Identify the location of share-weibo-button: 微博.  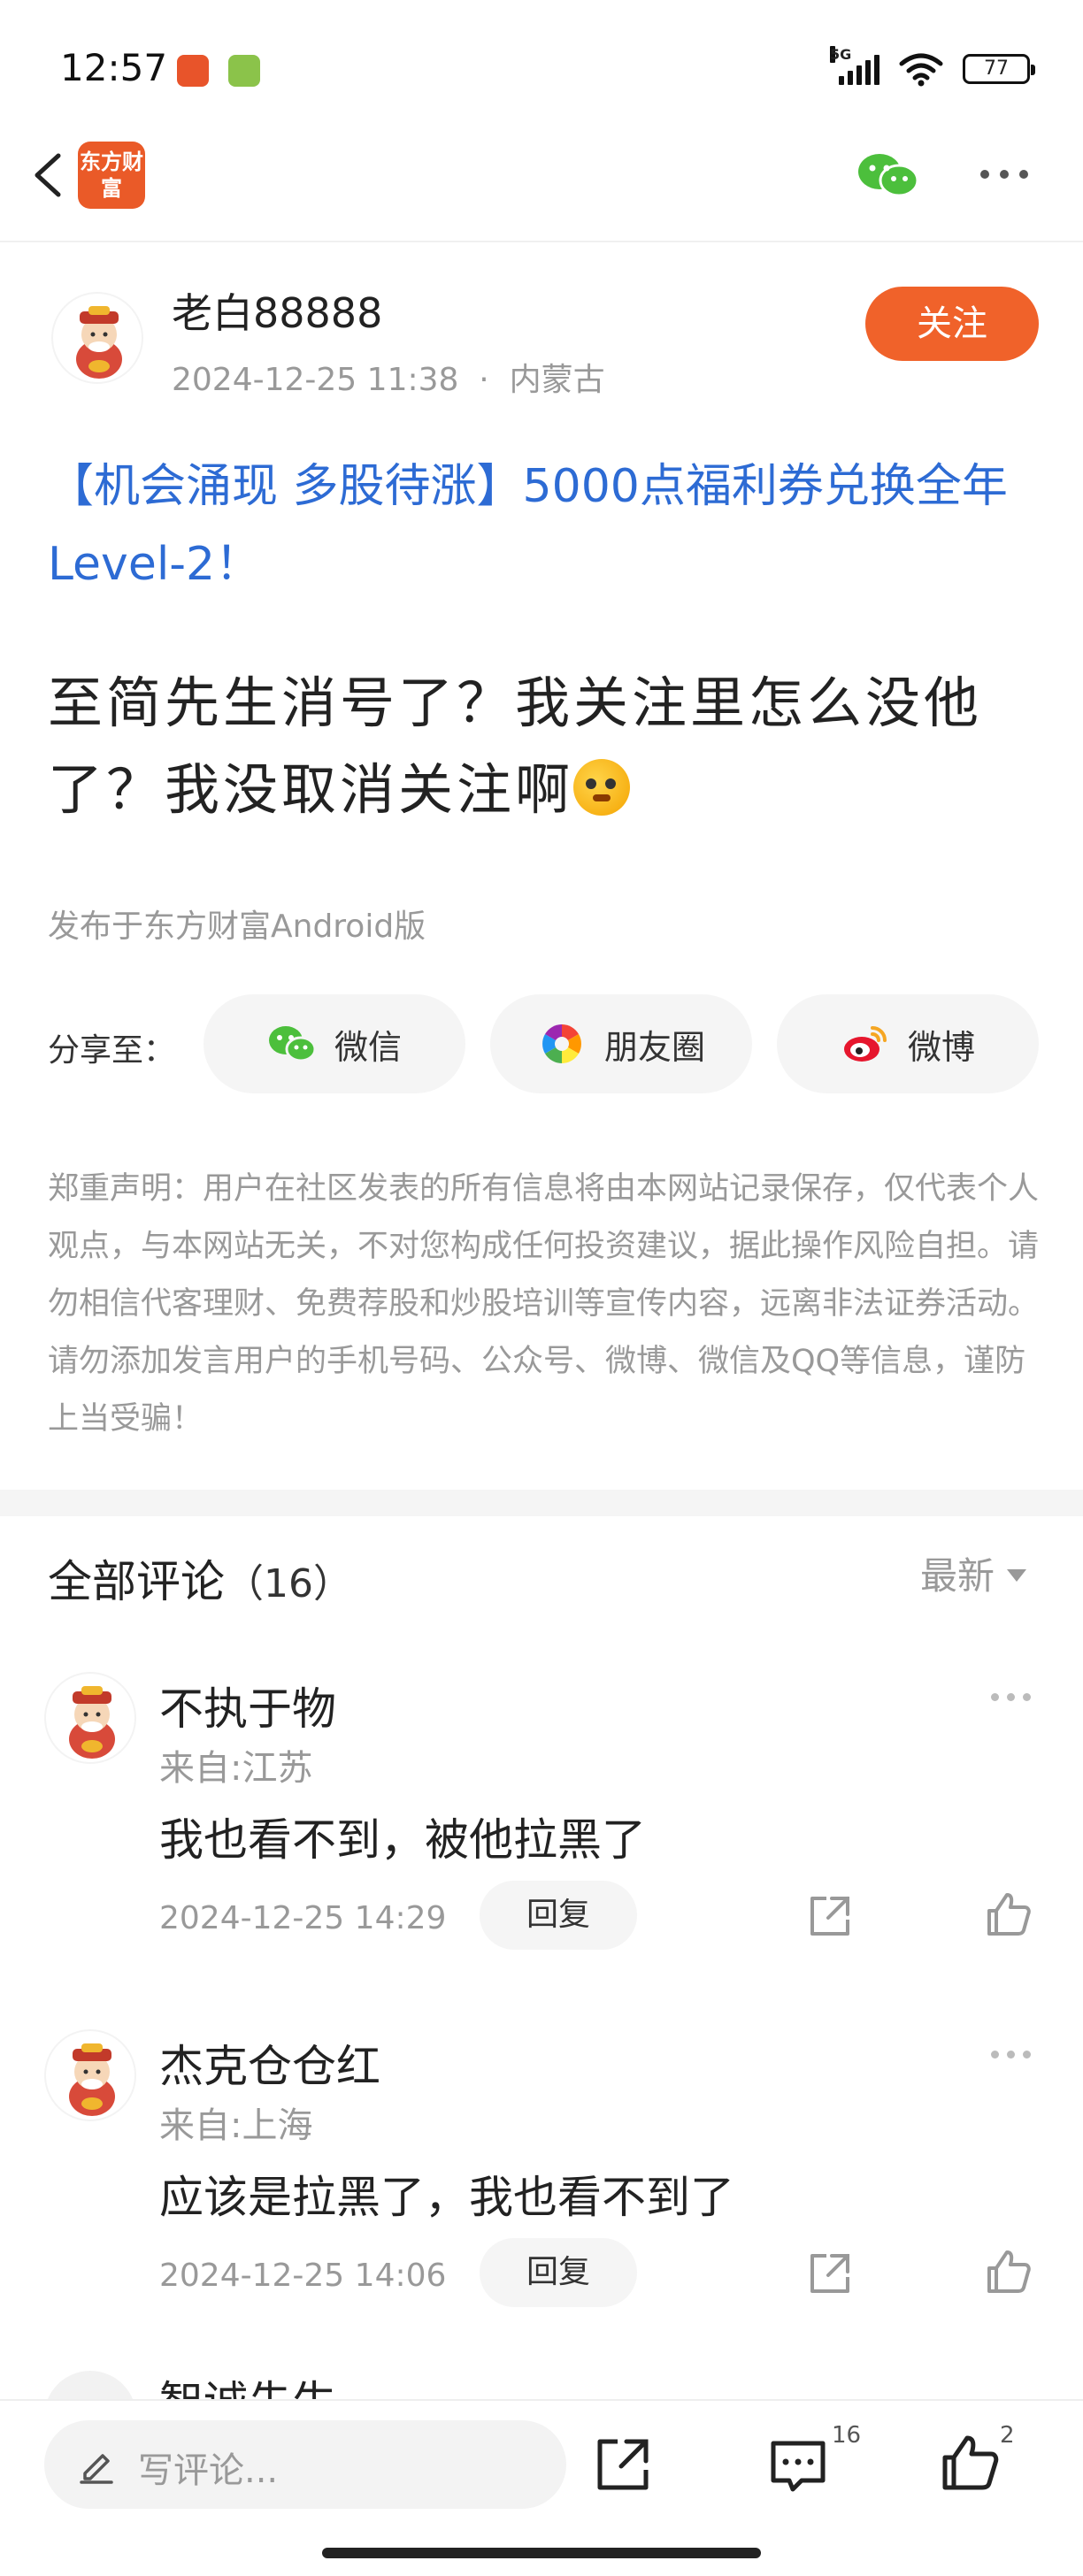
(908, 1043).